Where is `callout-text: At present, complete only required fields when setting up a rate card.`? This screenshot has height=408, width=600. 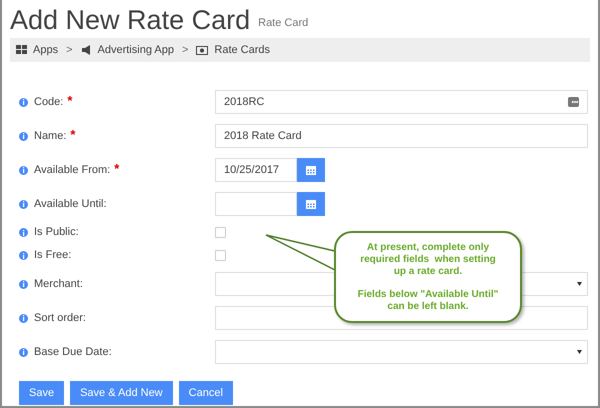
callout-text: At present, complete only required fields when setting up a rate card. is located at coordinates (428, 260).